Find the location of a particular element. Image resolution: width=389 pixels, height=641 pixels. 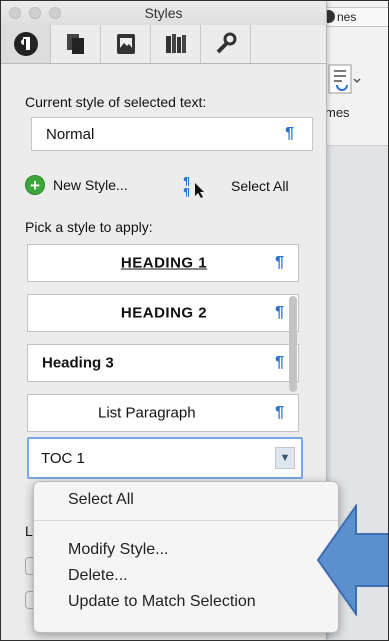

menu-item-update-to-match: Update to Match Selection is located at coordinates (162, 602).